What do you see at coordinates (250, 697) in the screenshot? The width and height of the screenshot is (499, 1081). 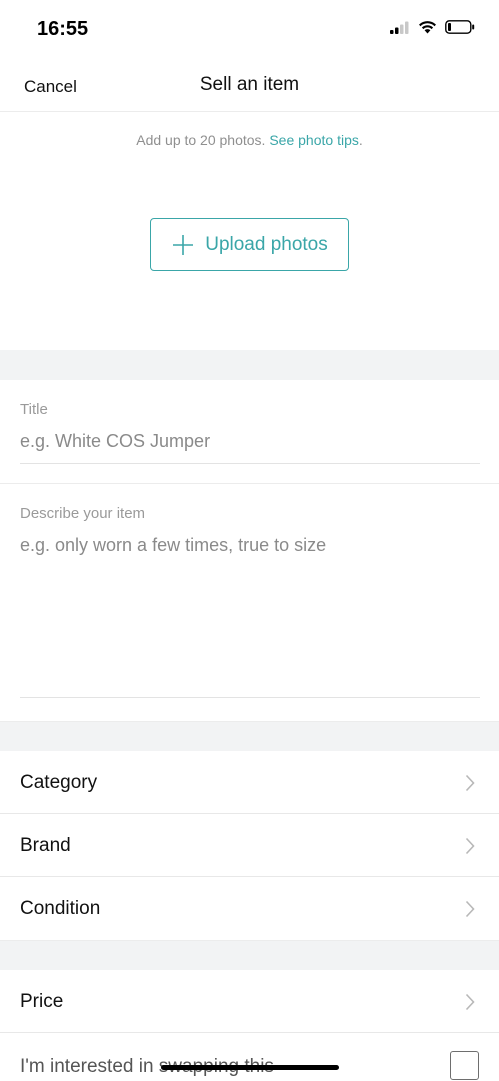 I see `description-underline` at bounding box center [250, 697].